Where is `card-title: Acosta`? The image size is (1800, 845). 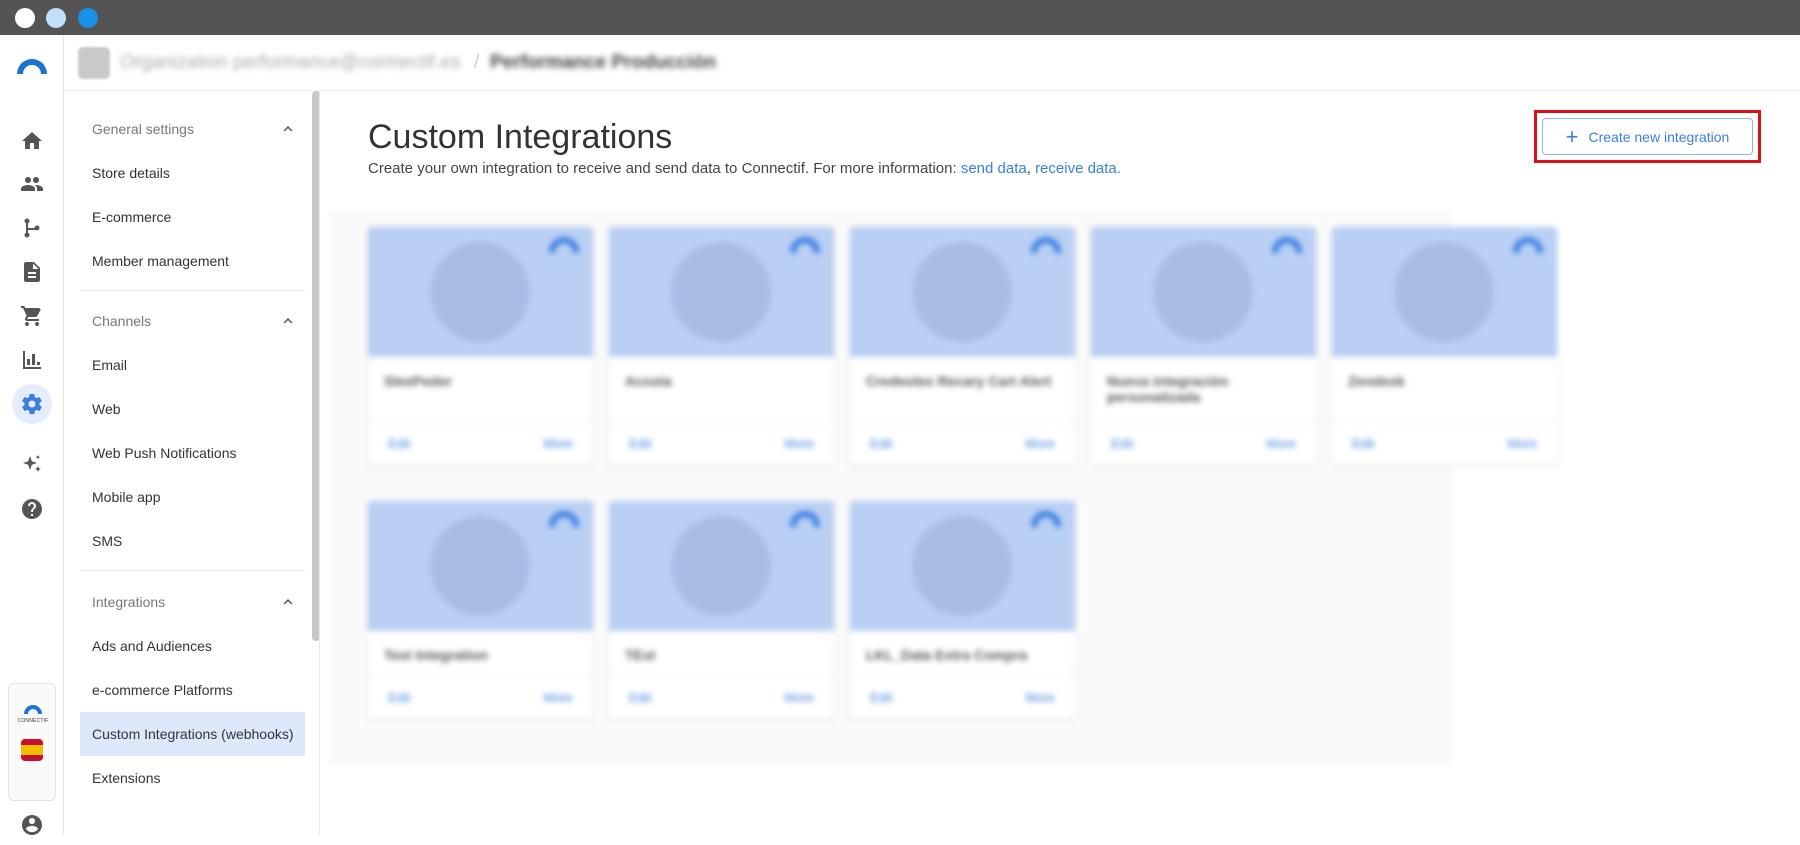 card-title: Acosta is located at coordinates (648, 381).